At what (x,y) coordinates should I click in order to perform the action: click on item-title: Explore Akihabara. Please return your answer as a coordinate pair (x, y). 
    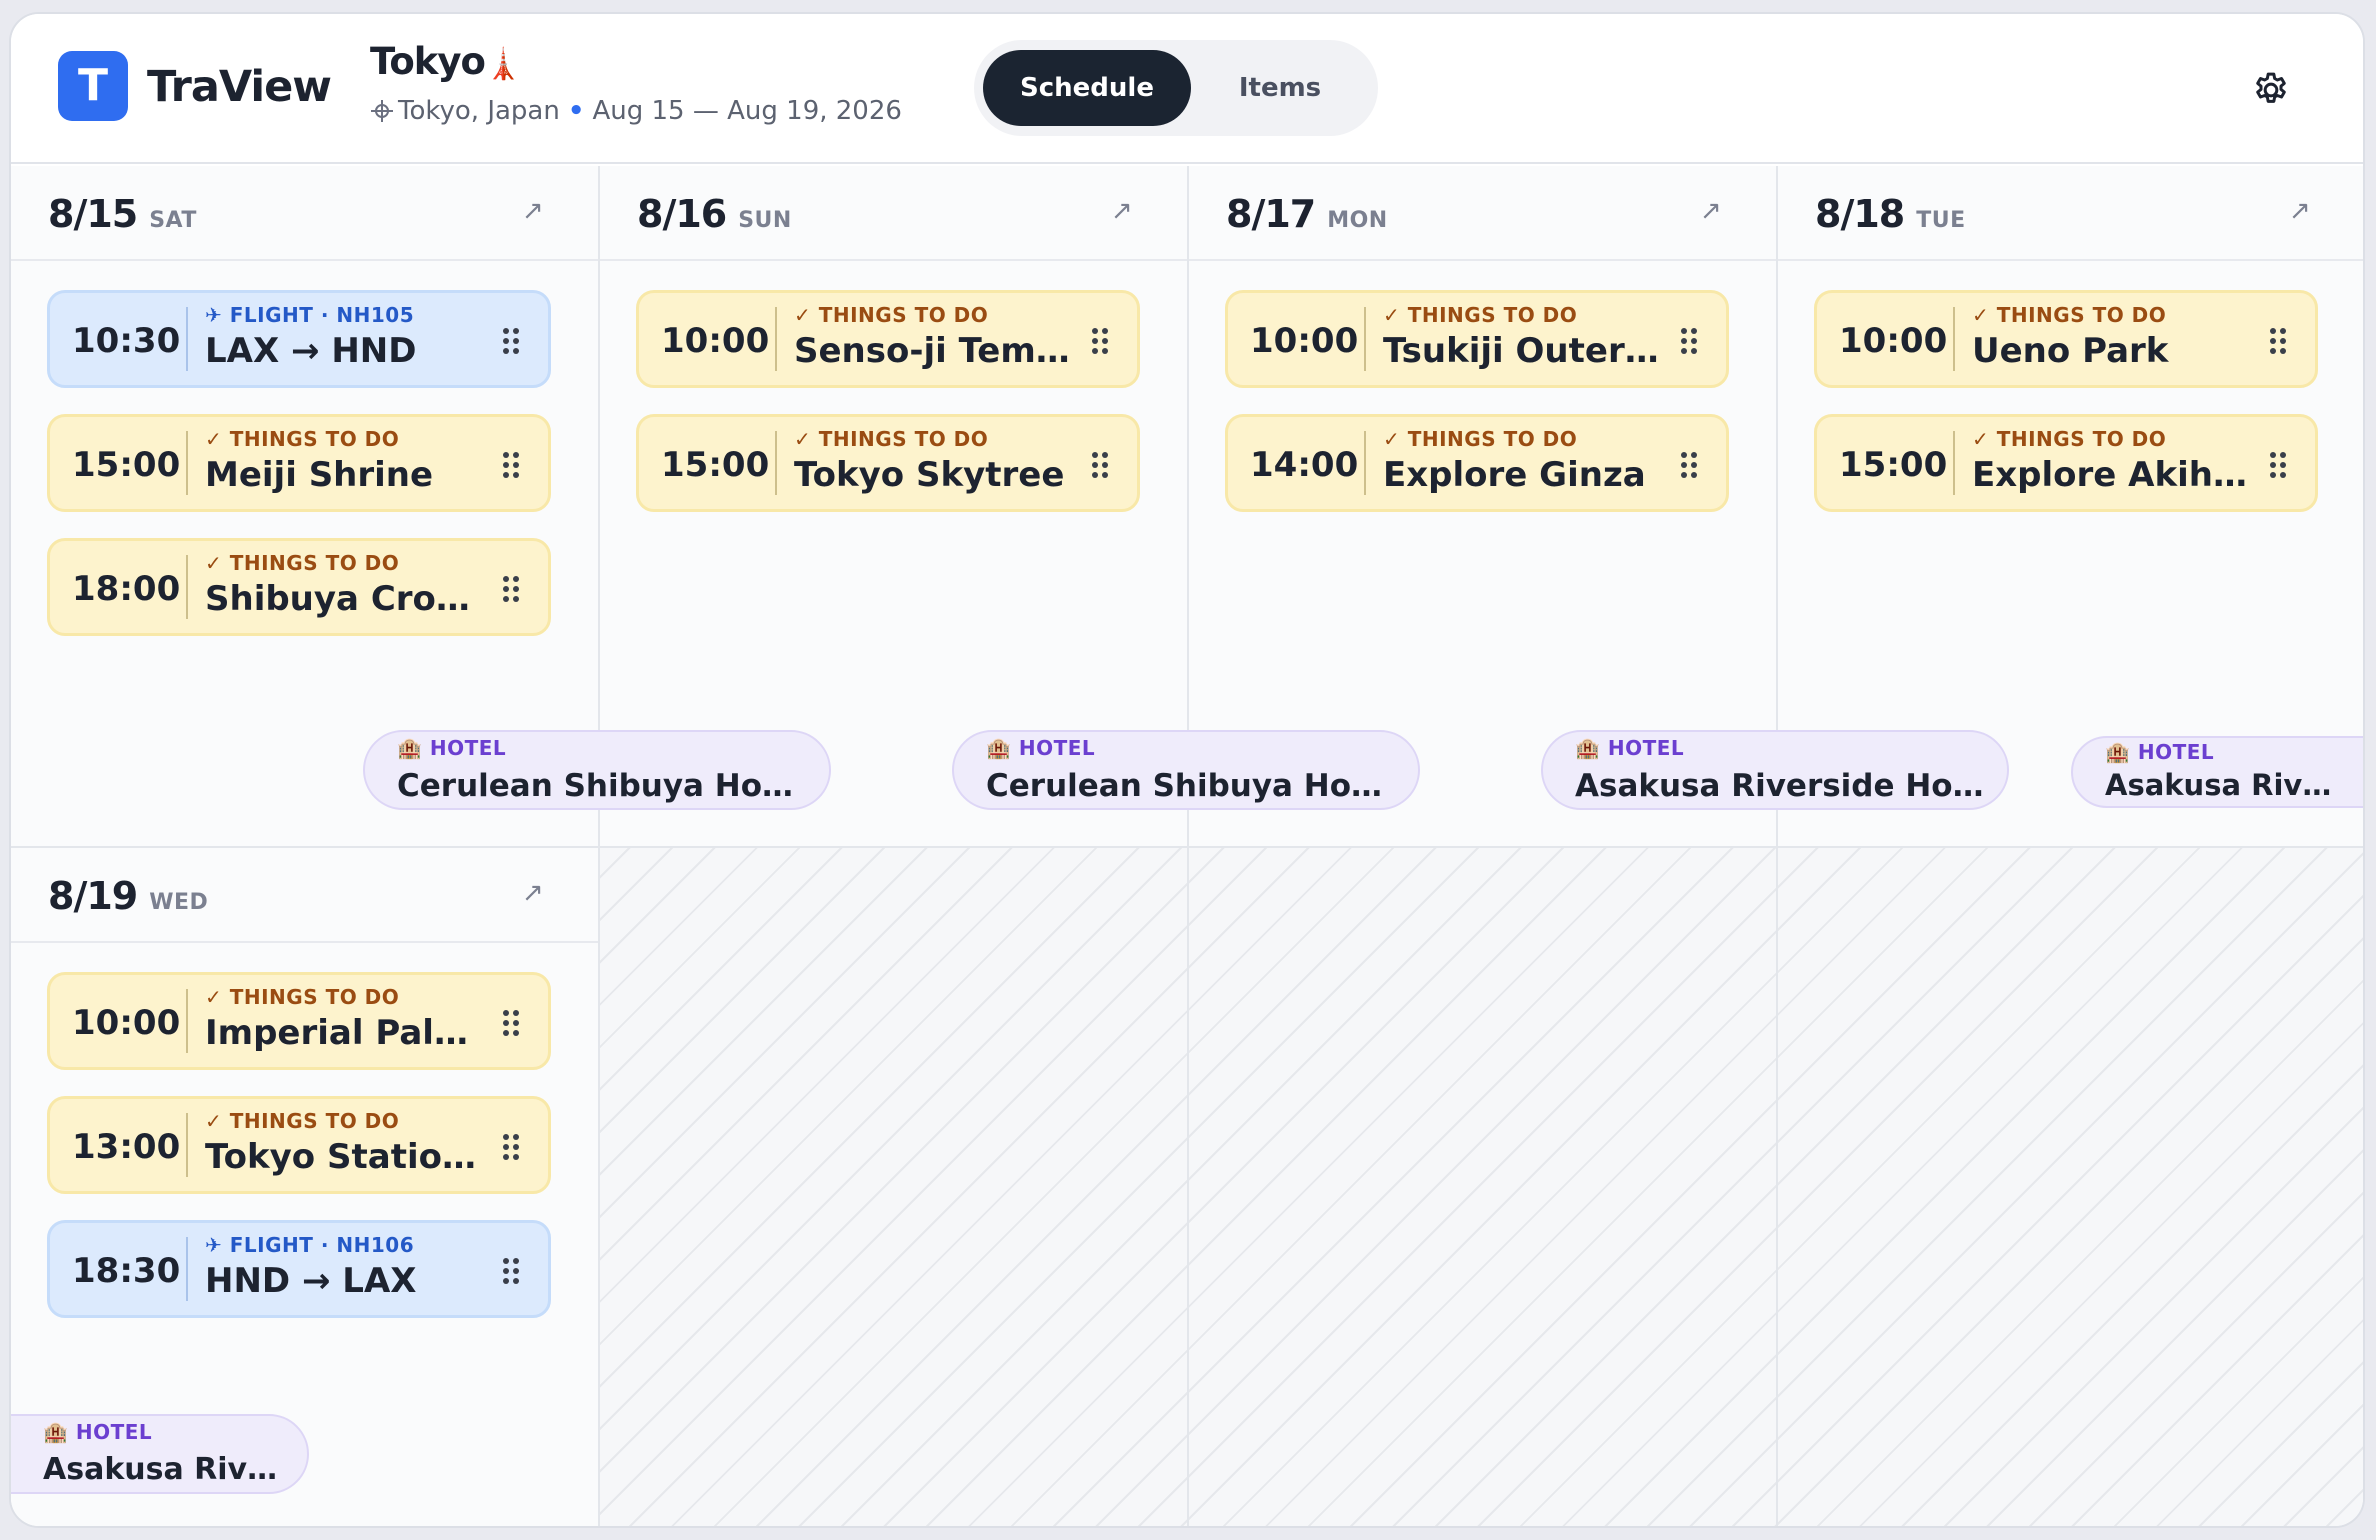
    Looking at the image, I should click on (2114, 475).